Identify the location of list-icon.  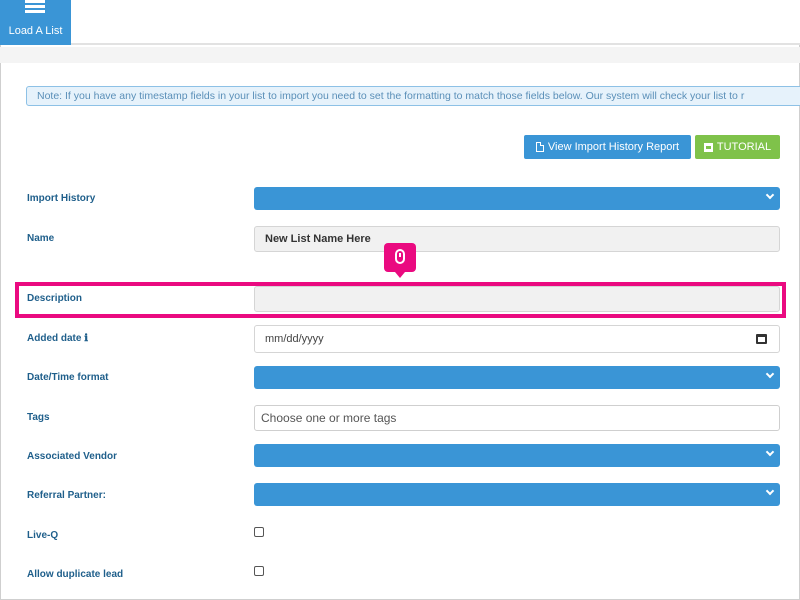
(35, 7).